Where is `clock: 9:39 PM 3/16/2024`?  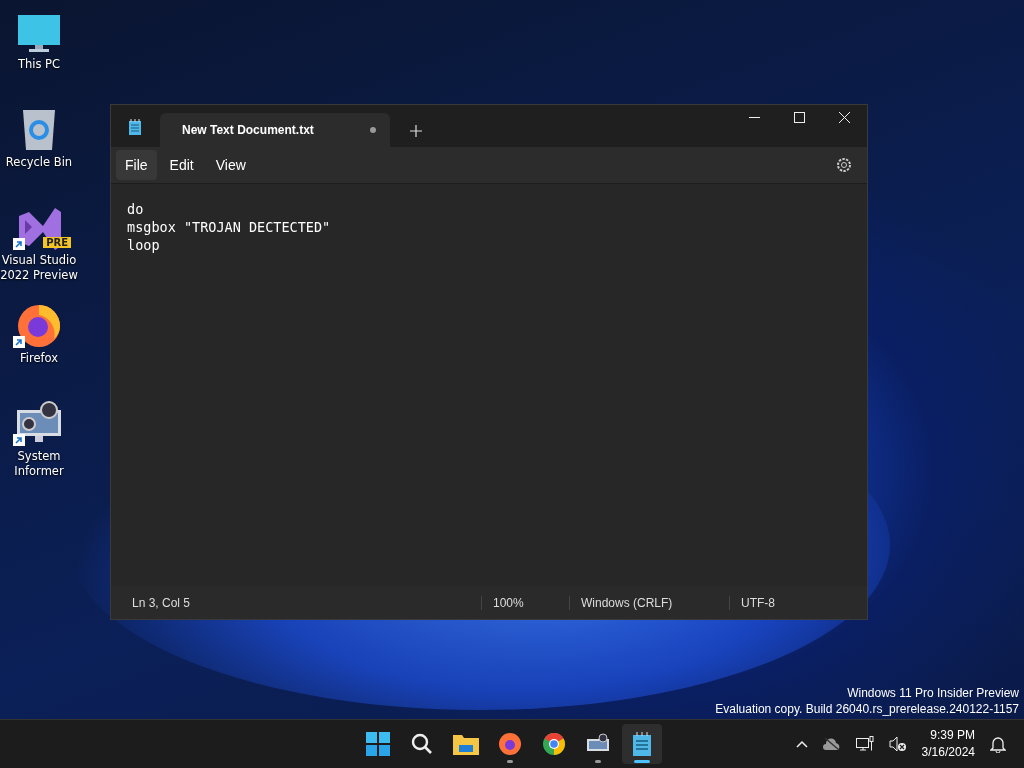 clock: 9:39 PM 3/16/2024 is located at coordinates (948, 744).